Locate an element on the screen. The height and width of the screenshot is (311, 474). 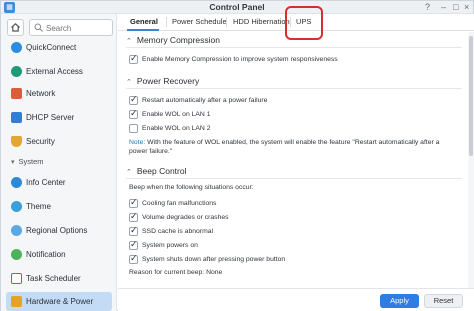
apply-button: Apply is located at coordinates (399, 301).